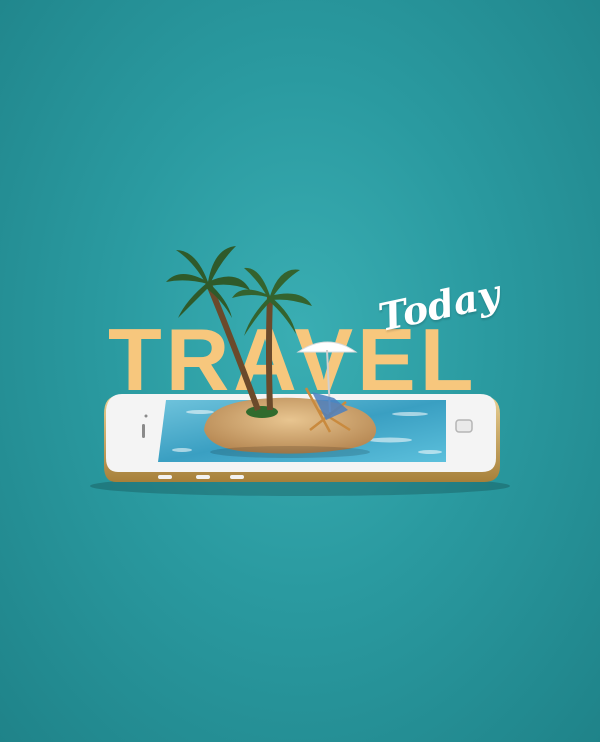 The image size is (600, 742). What do you see at coordinates (146, 416) in the screenshot?
I see `phone-sensor` at bounding box center [146, 416].